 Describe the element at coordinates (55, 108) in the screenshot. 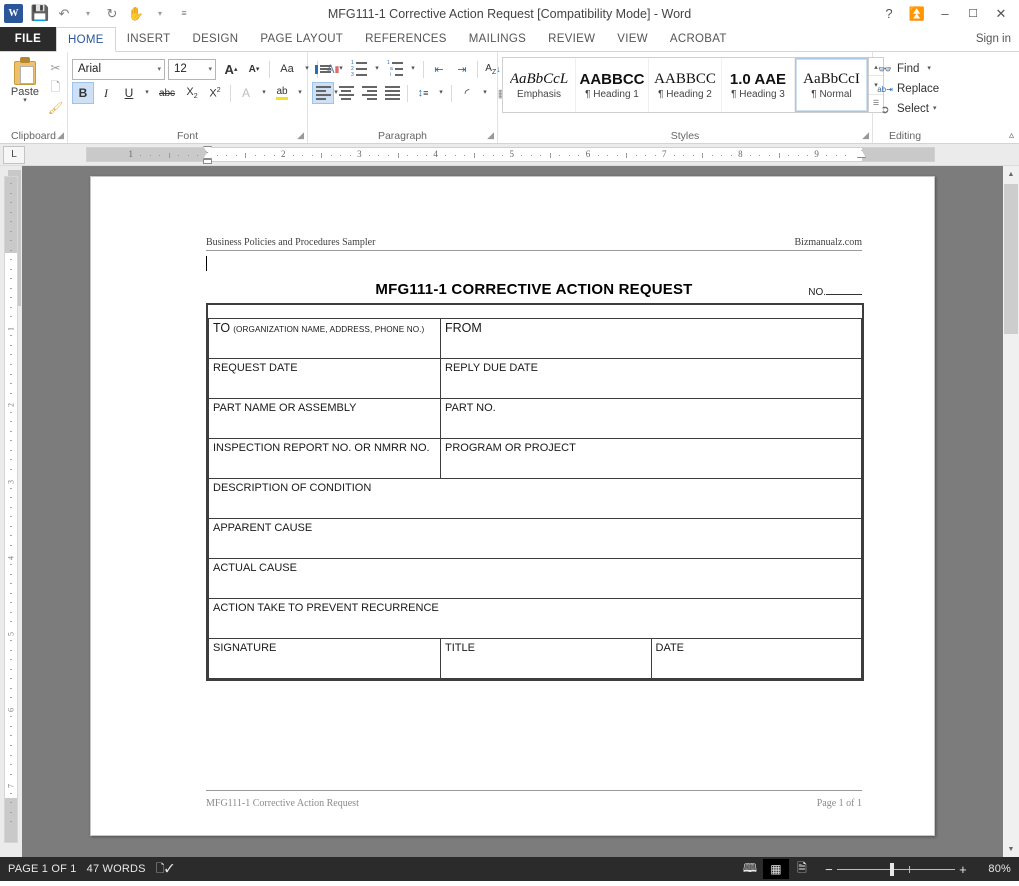

I see `format-painter-icon: 🖌` at that location.